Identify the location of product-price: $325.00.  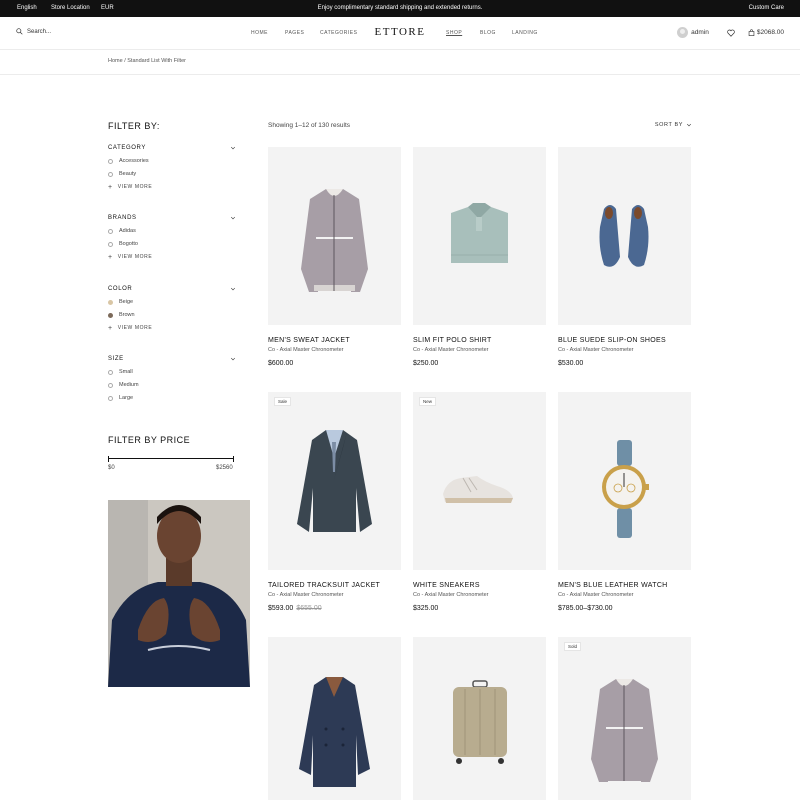
(479, 608).